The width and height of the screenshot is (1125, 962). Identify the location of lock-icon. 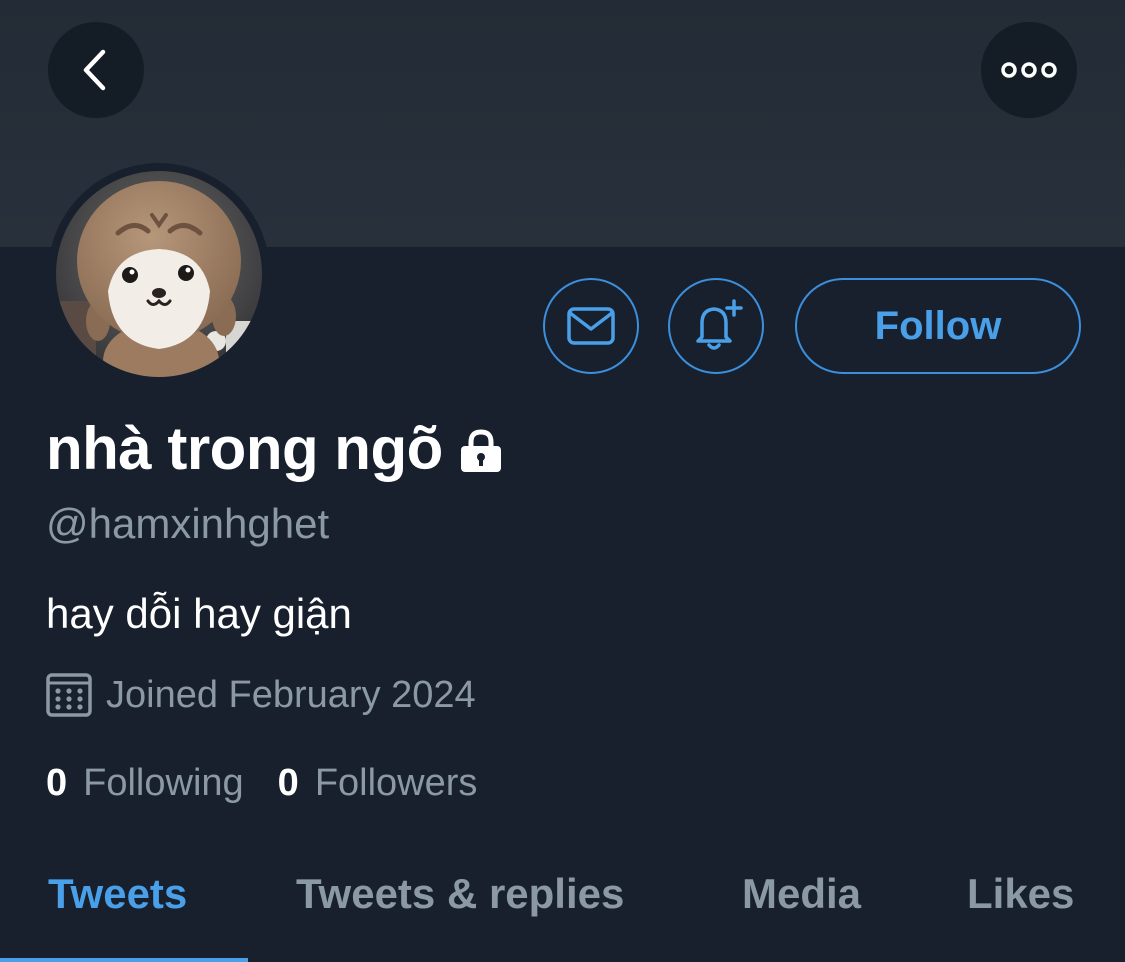
(480, 450).